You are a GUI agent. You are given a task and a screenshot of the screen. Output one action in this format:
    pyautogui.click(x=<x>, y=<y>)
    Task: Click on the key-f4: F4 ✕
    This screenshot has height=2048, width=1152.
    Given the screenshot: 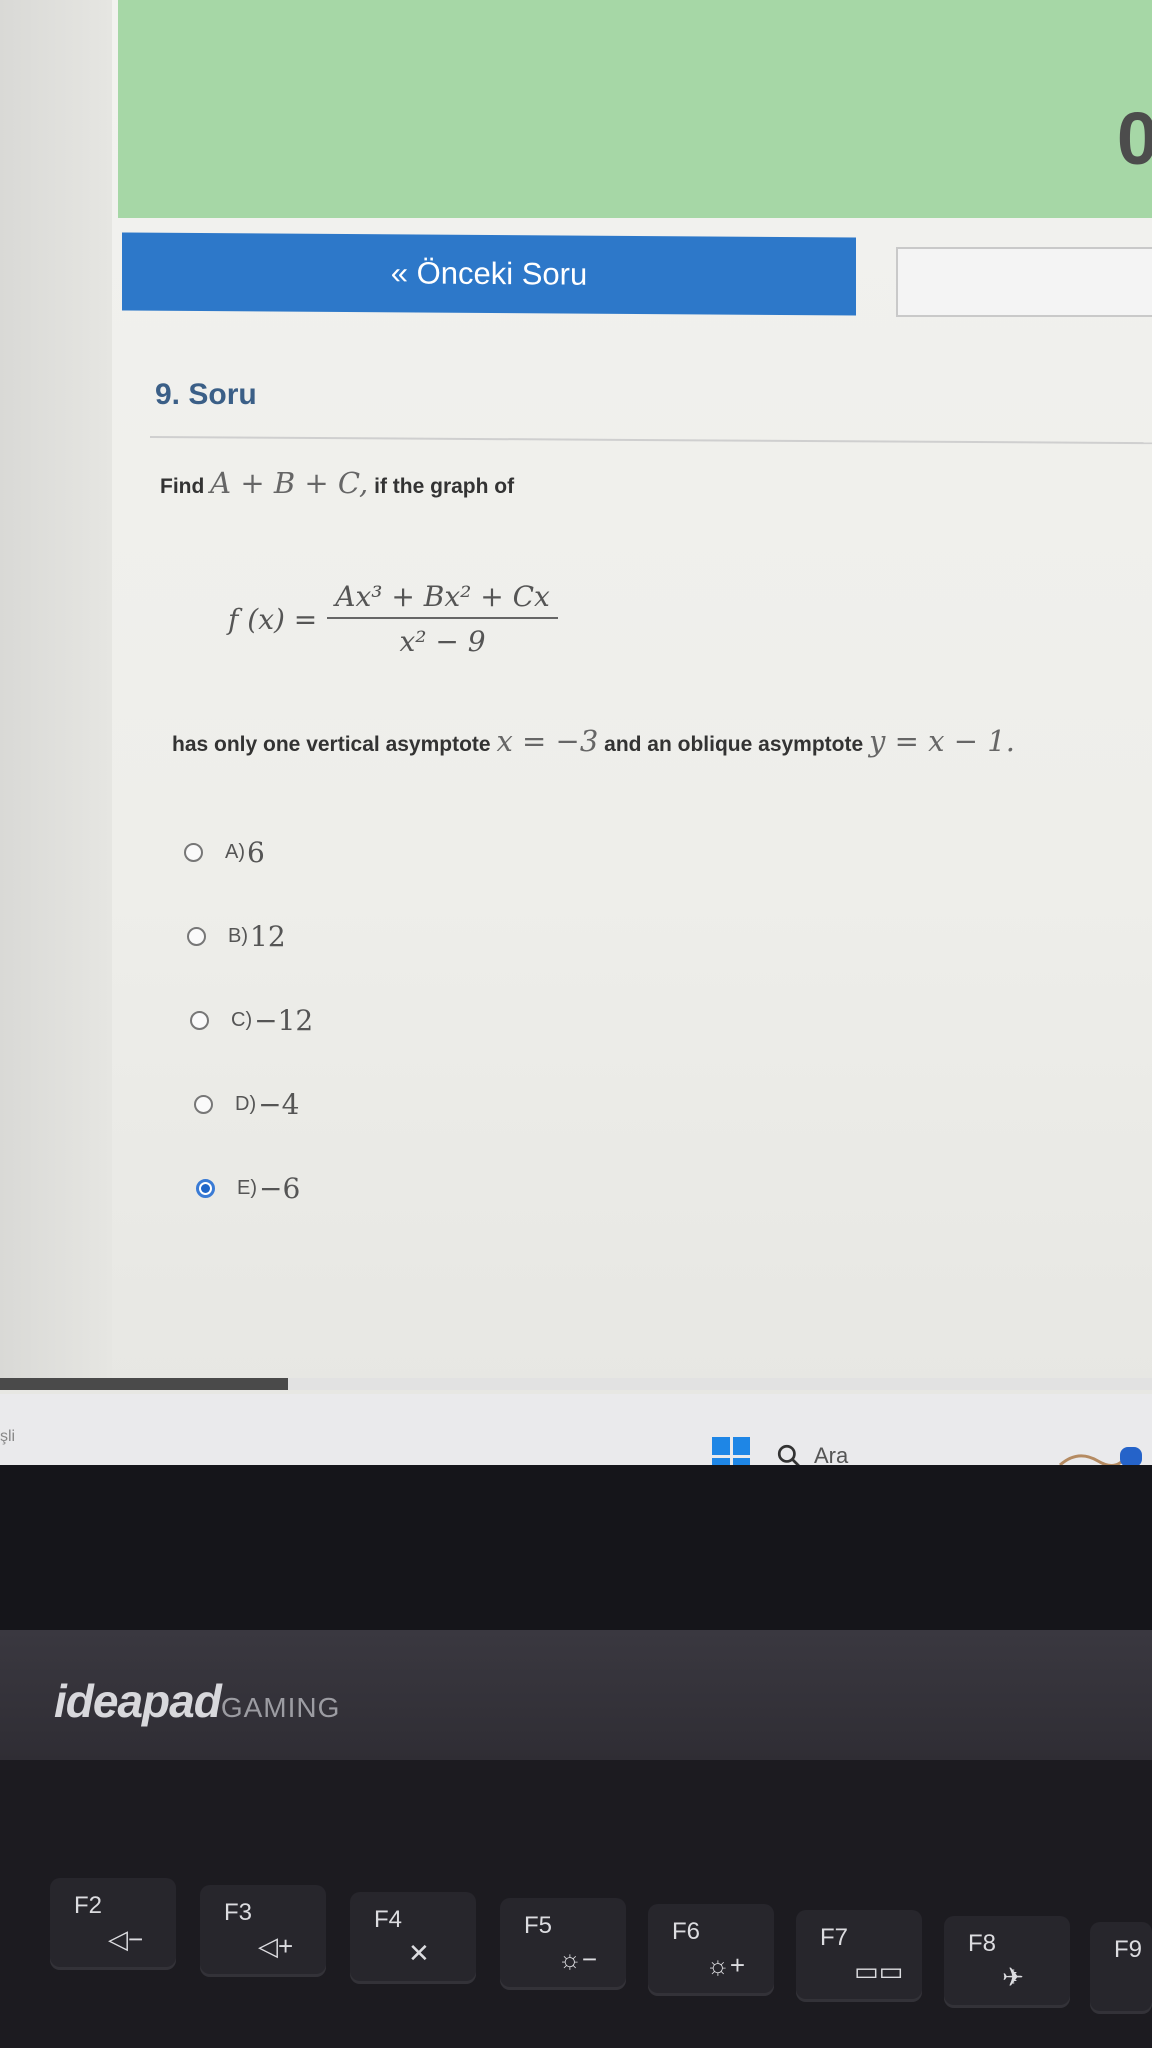 What is the action you would take?
    pyautogui.click(x=413, y=1938)
    